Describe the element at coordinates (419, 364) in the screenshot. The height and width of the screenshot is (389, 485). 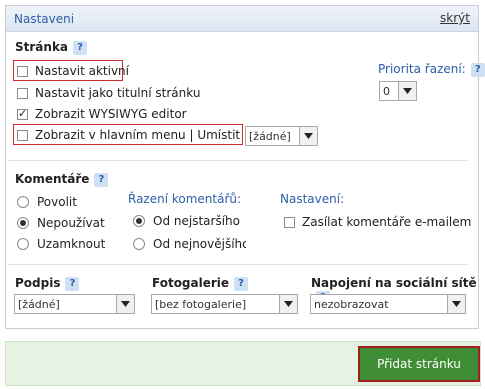
I see `add-page-button: Přidat stránku` at that location.